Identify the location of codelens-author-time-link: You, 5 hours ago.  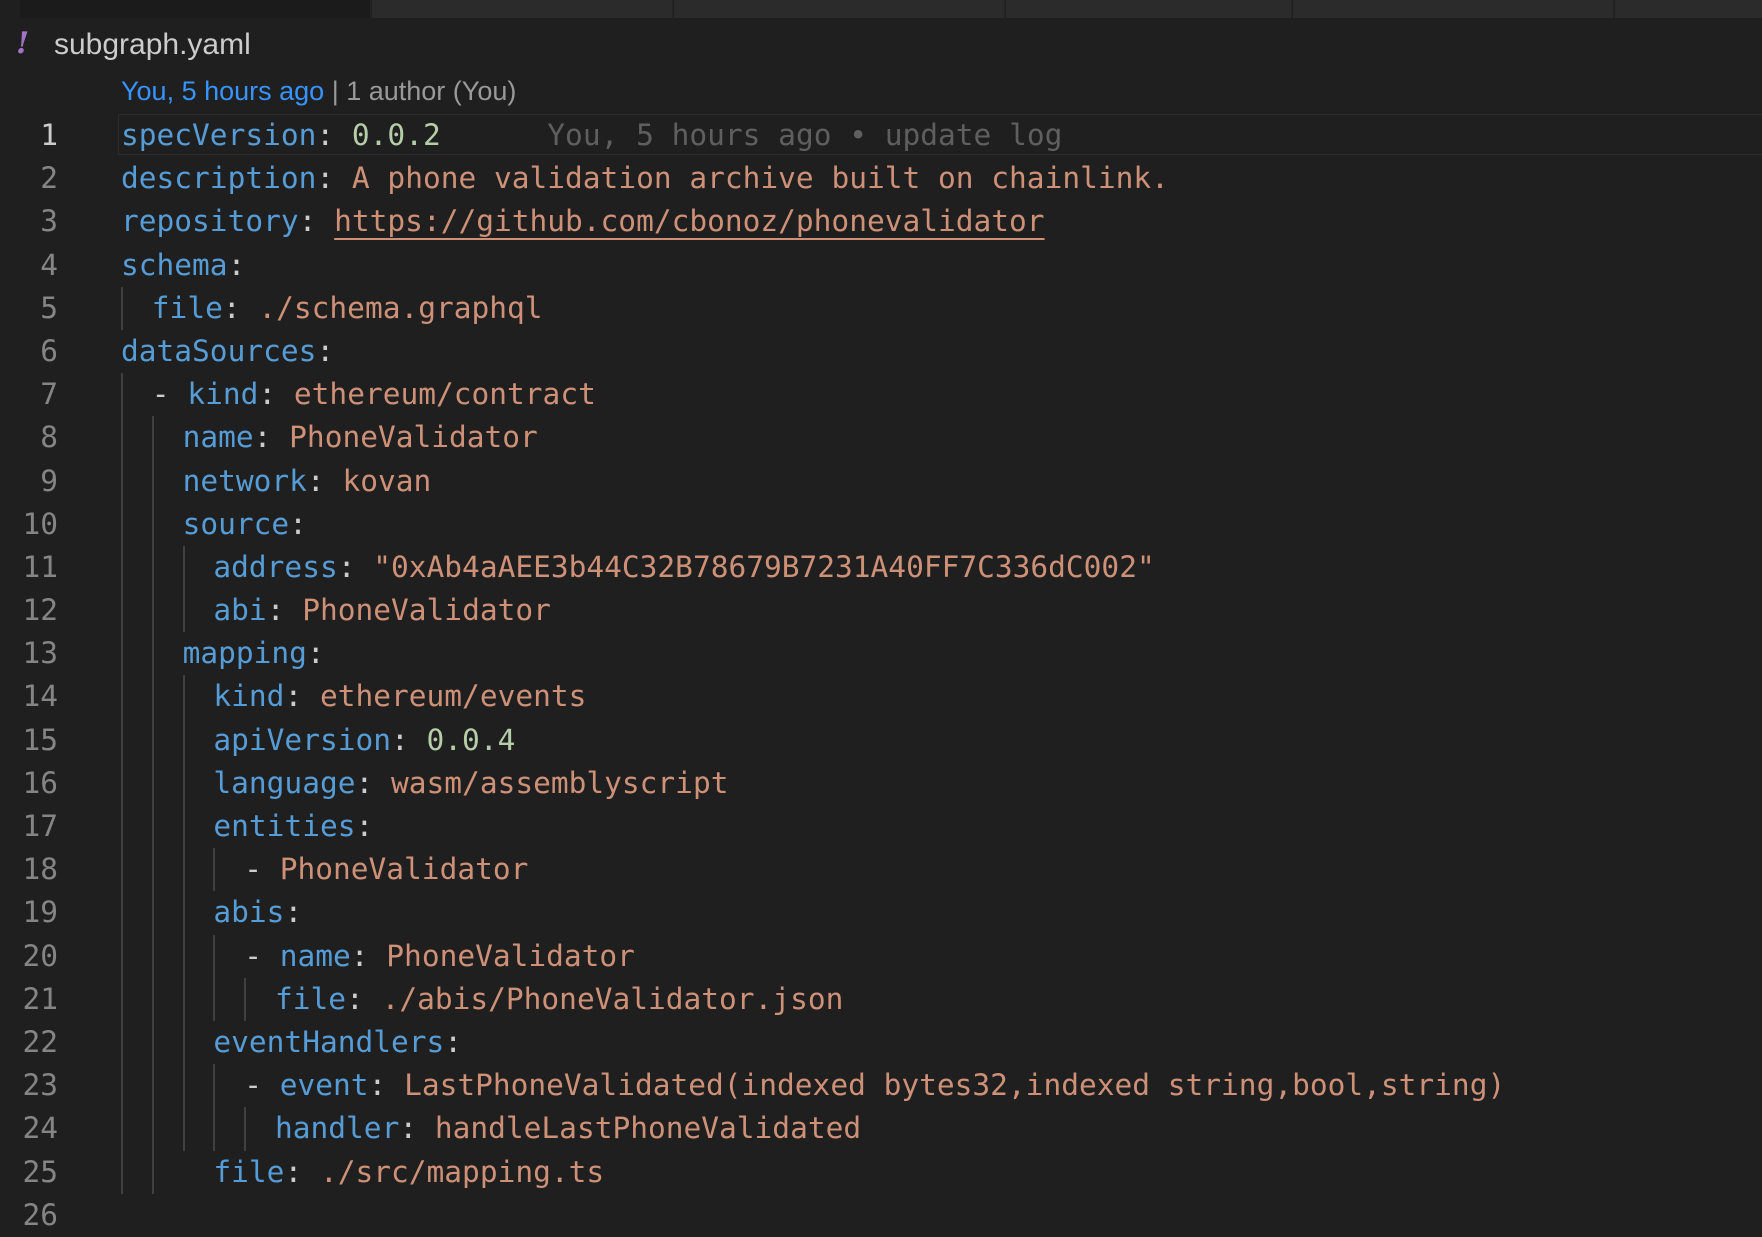
(222, 91).